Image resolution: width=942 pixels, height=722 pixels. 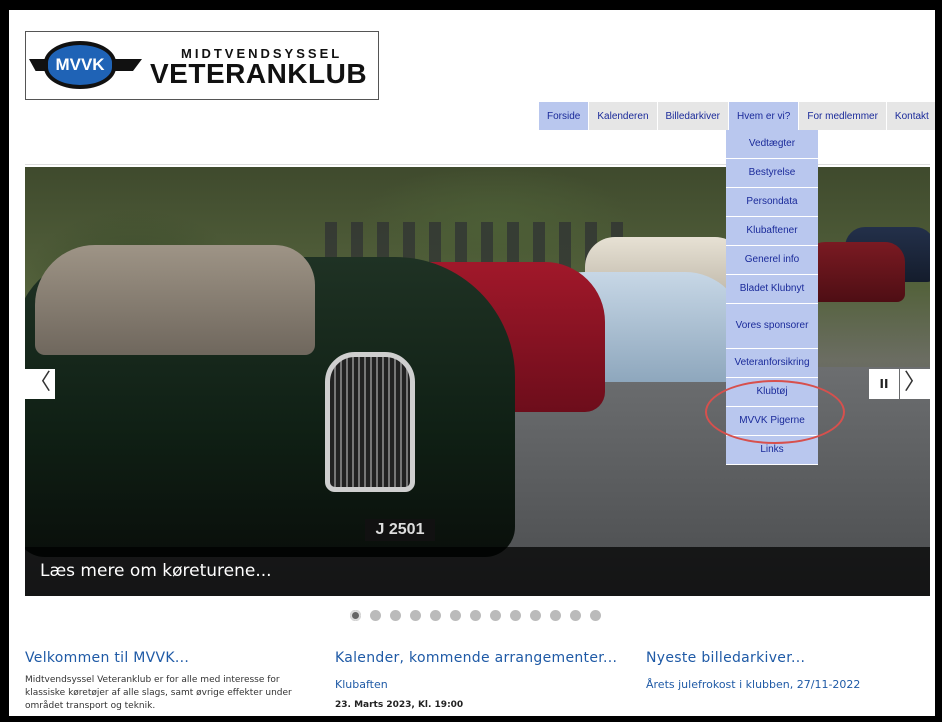 I want to click on chevron-right-icon: 〉, so click(x=915, y=384).